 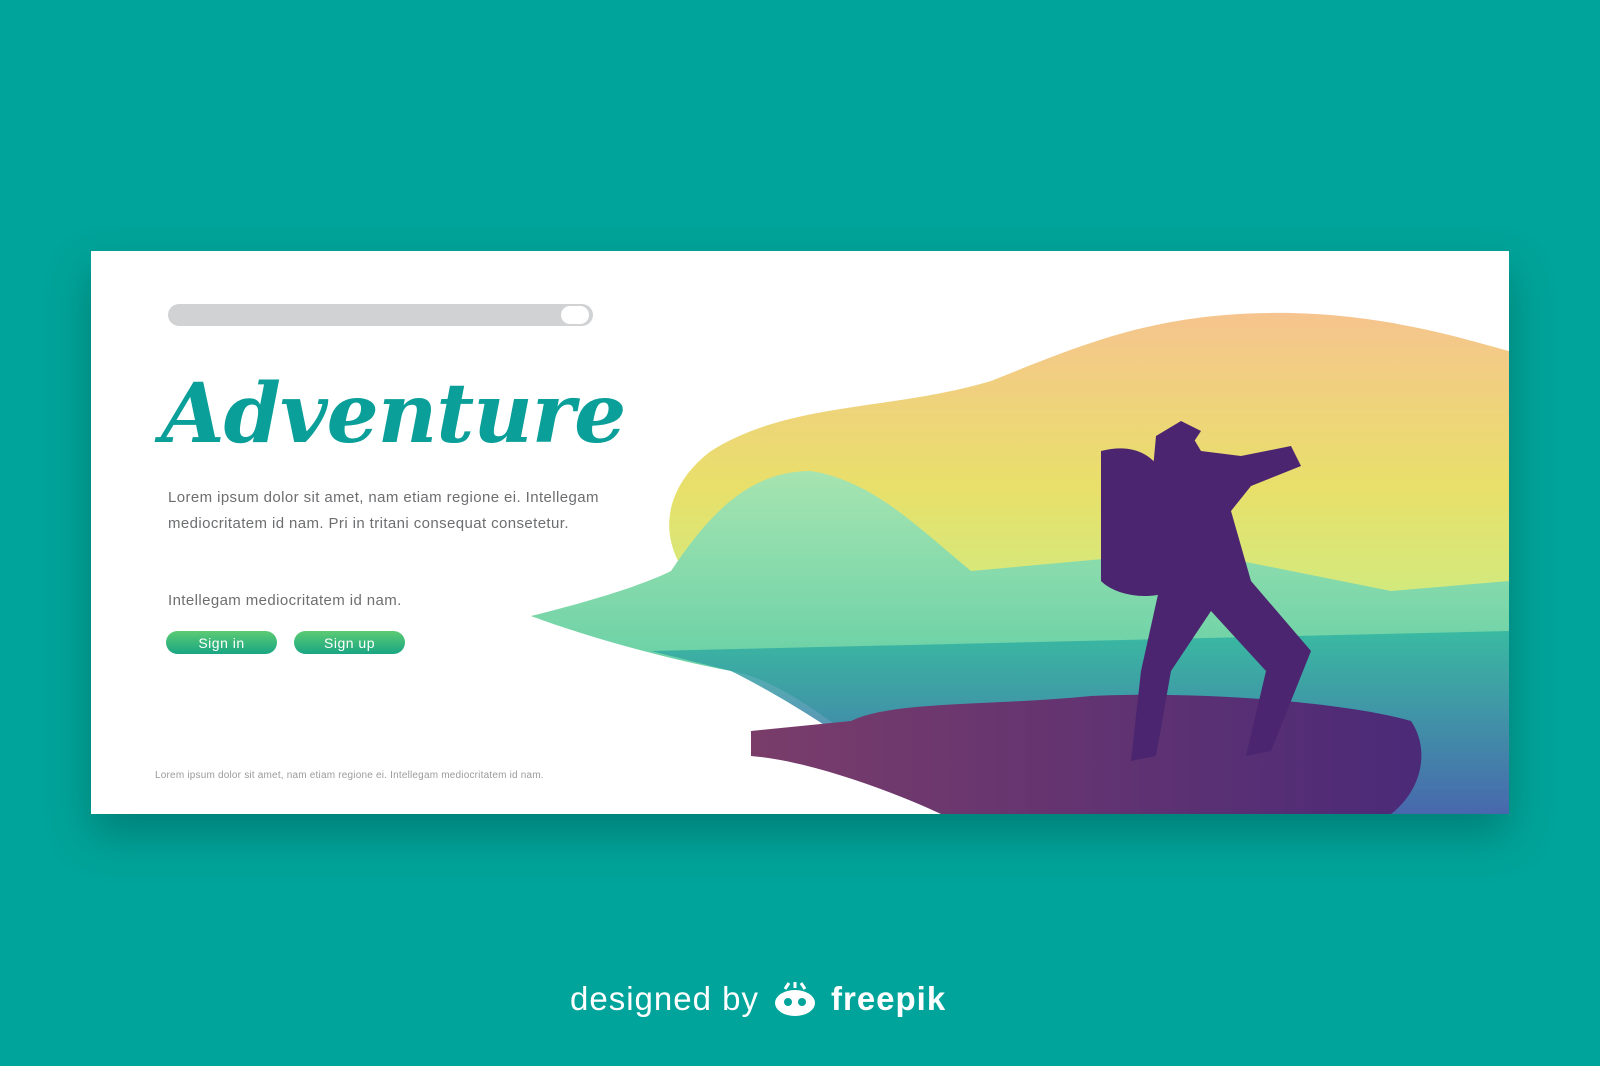 I want to click on search-bar, so click(x=380, y=315).